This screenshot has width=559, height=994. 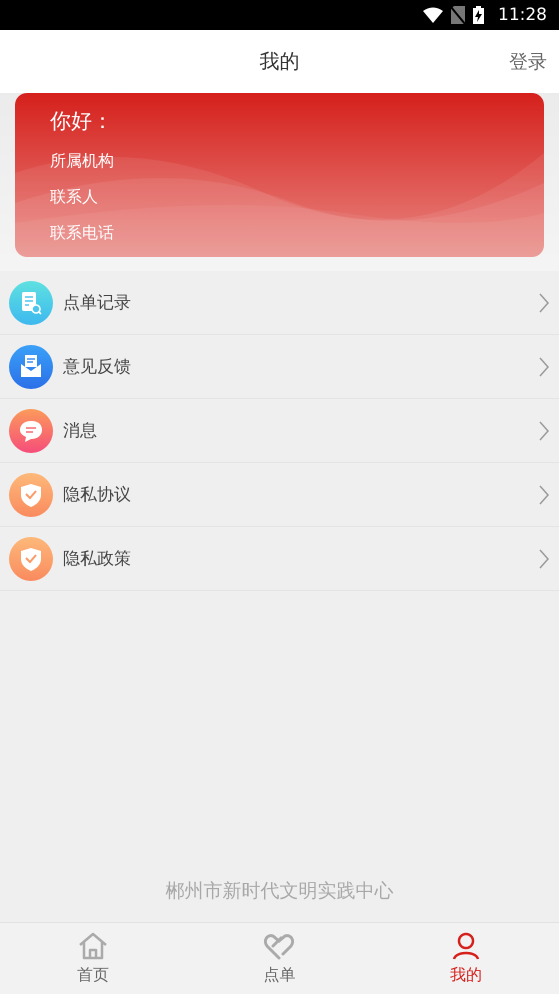 What do you see at coordinates (82, 233) in the screenshot?
I see `profile-field: 联系电话` at bounding box center [82, 233].